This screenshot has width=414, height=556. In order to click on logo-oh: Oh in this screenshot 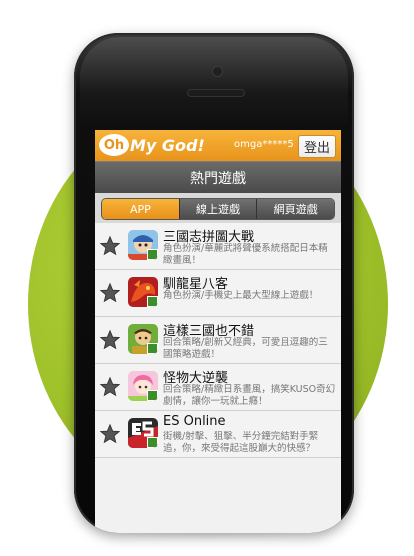, I will do `click(114, 145)`.